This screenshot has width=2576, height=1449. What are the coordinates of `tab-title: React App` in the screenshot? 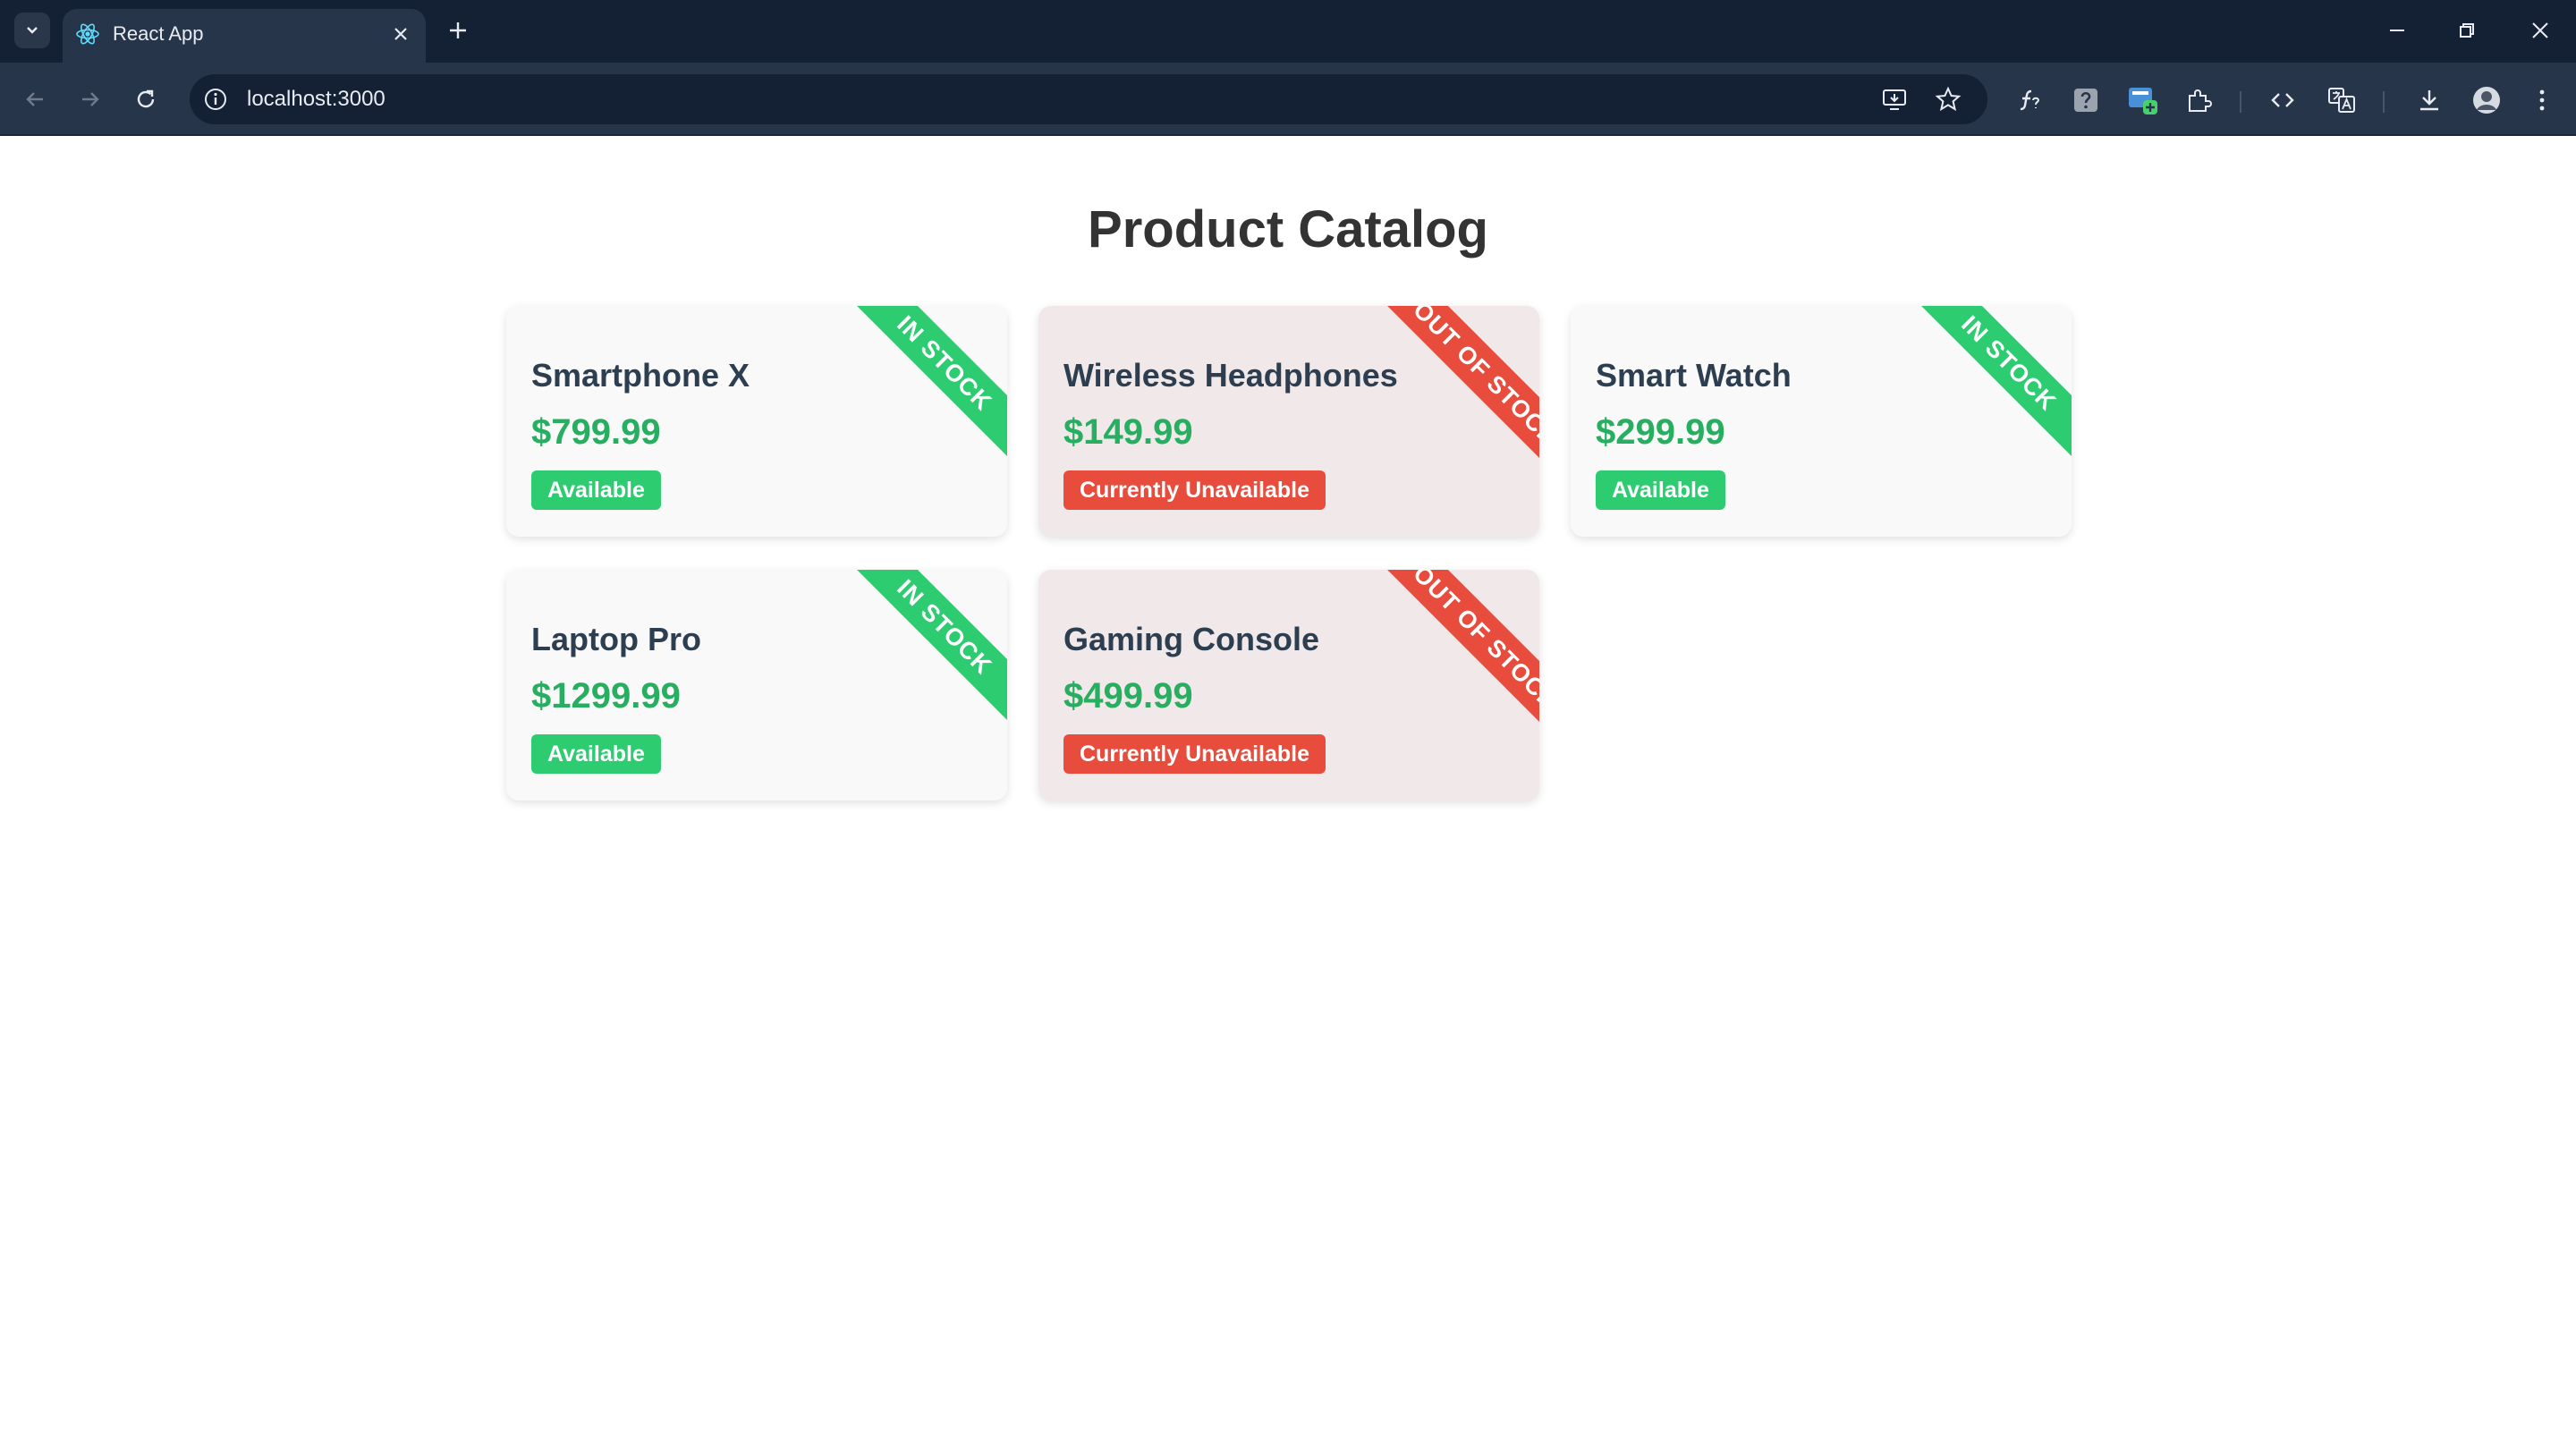 It's located at (158, 33).